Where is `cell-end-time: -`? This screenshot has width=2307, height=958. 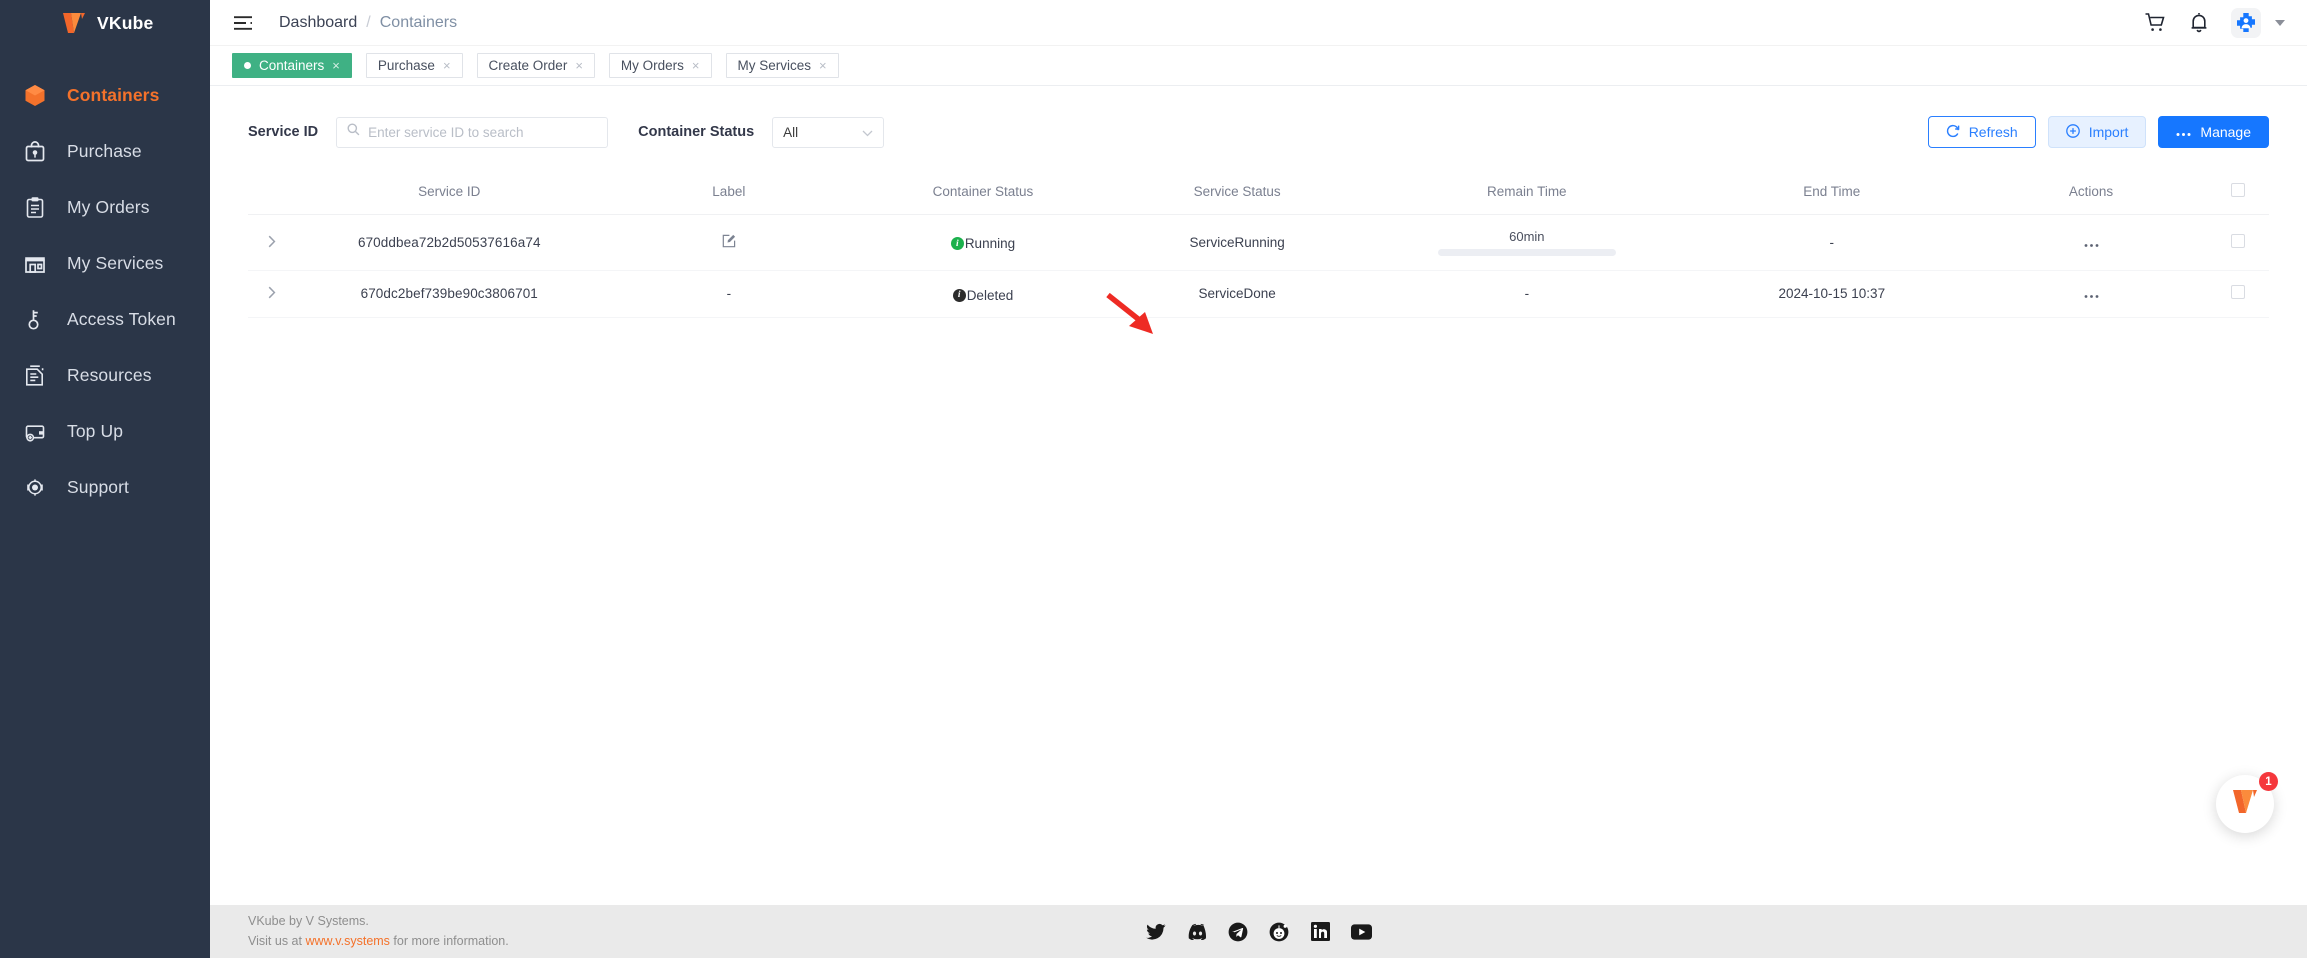
cell-end-time: - is located at coordinates (1832, 242).